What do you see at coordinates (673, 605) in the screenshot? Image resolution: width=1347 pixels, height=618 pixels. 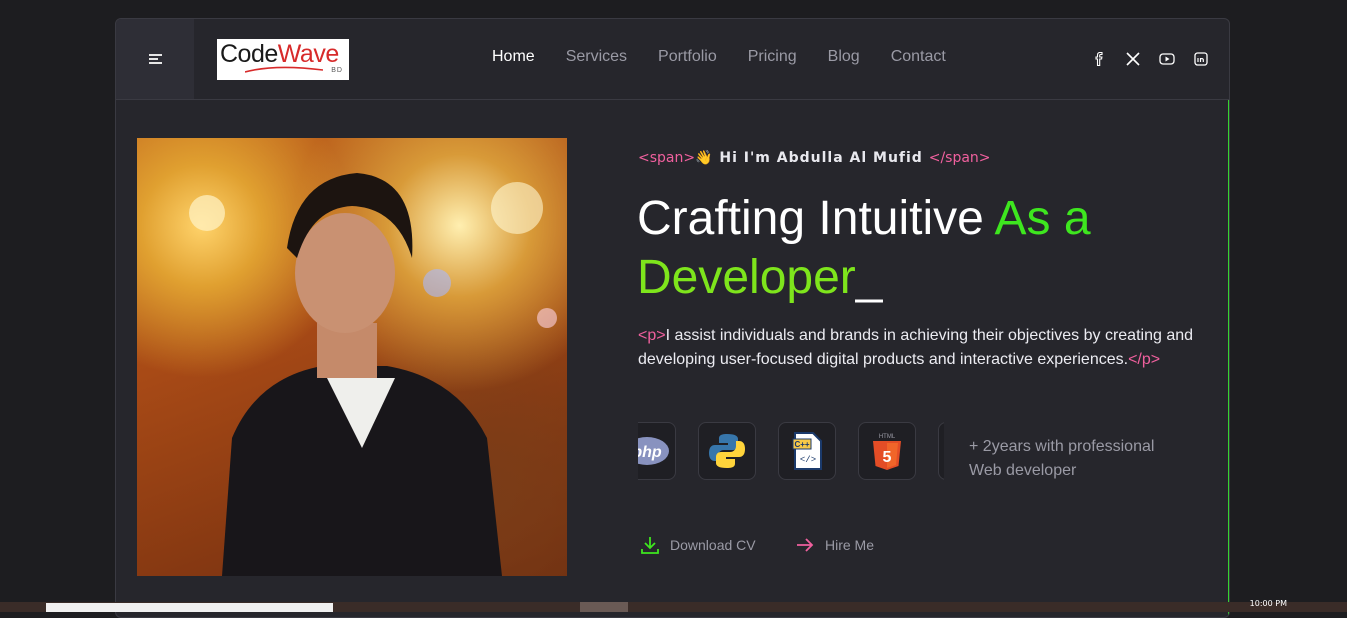 I see `taskbar: 10:00 PM` at bounding box center [673, 605].